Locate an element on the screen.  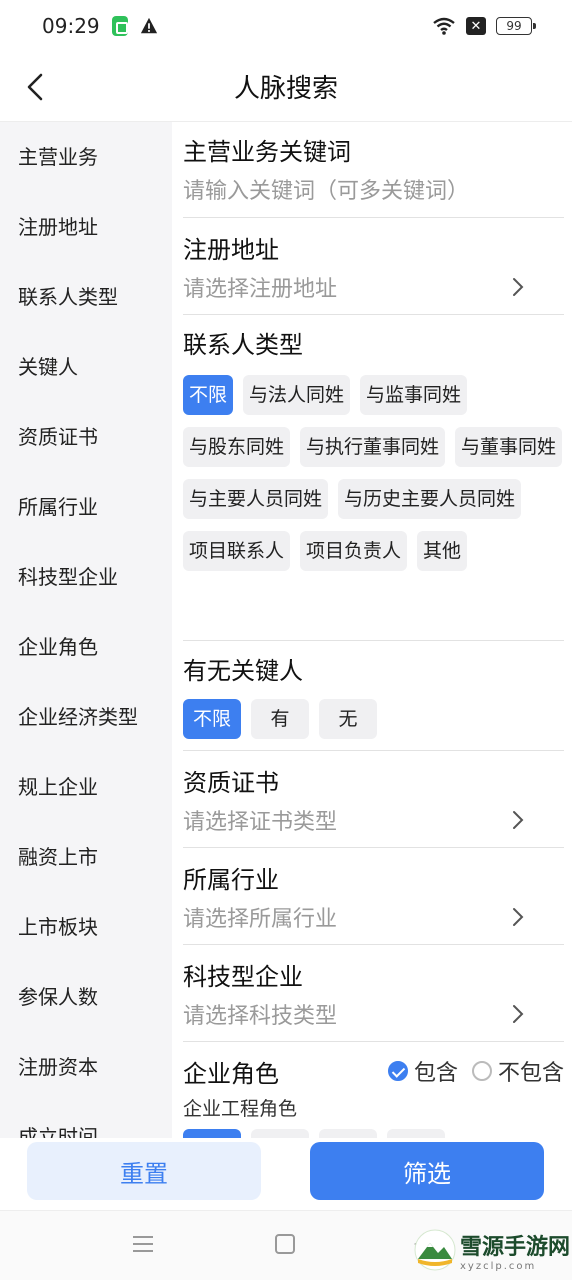
status-bar: 09:29 ✕ 99 is located at coordinates (286, 26).